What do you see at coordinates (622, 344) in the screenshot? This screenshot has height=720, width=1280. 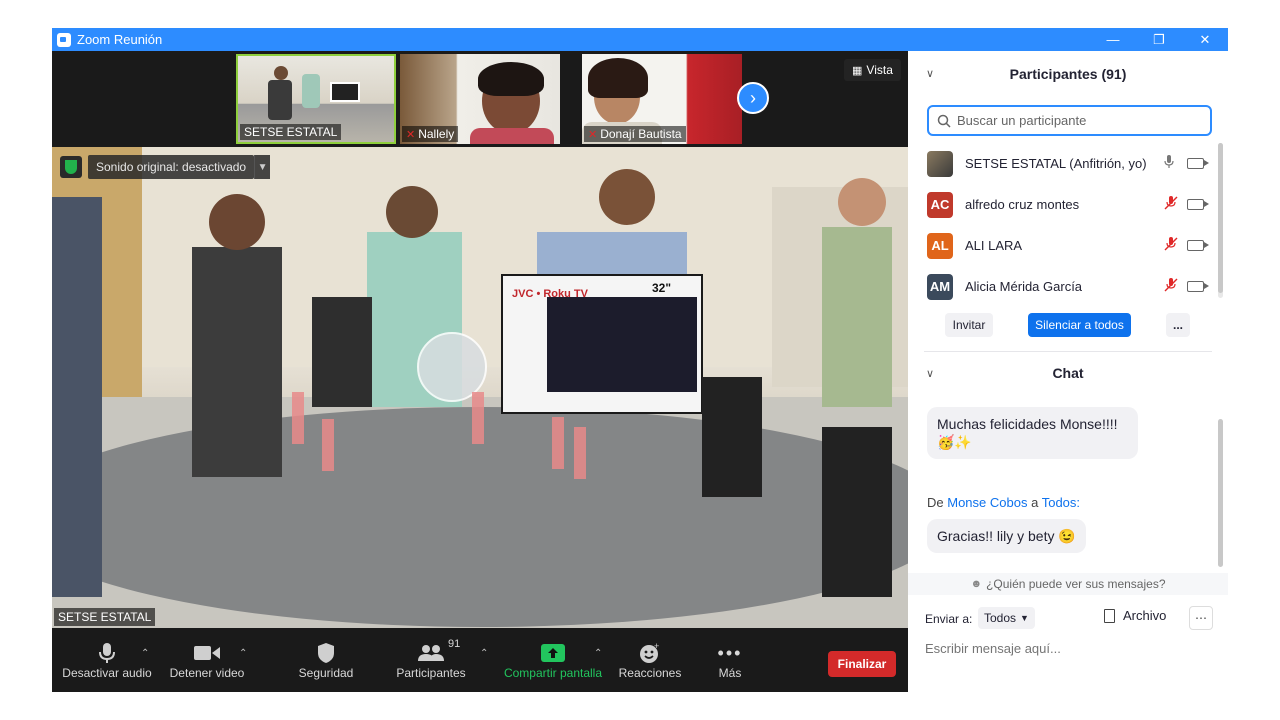 I see `tv-box-screen` at bounding box center [622, 344].